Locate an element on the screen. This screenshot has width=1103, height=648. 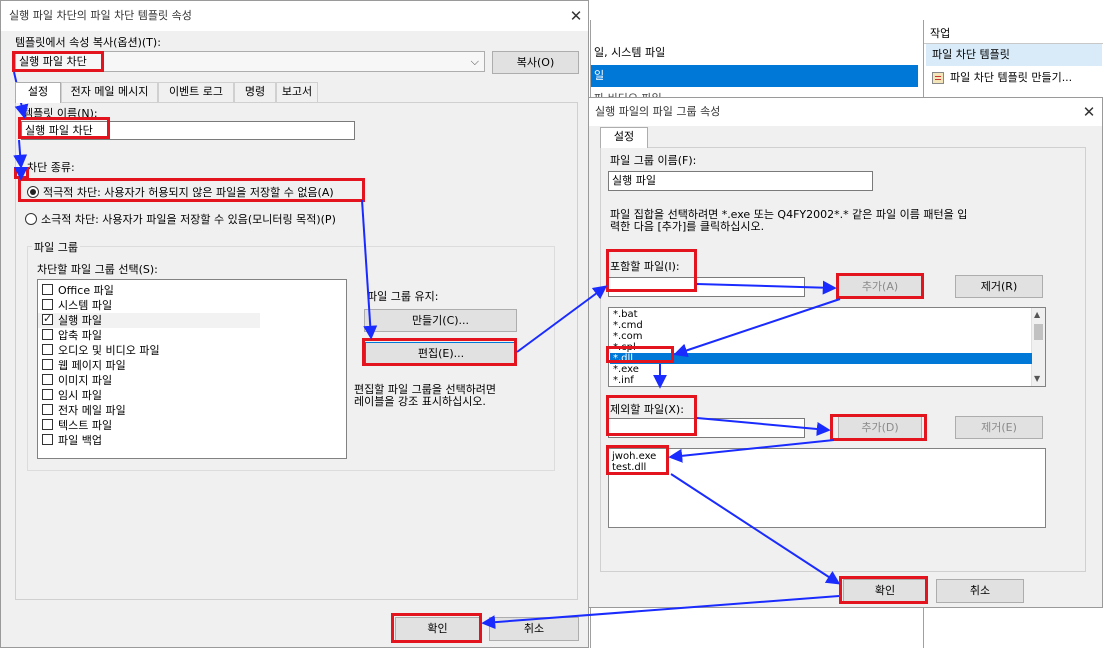
arrow-add-to-list is located at coordinates (751, 451).